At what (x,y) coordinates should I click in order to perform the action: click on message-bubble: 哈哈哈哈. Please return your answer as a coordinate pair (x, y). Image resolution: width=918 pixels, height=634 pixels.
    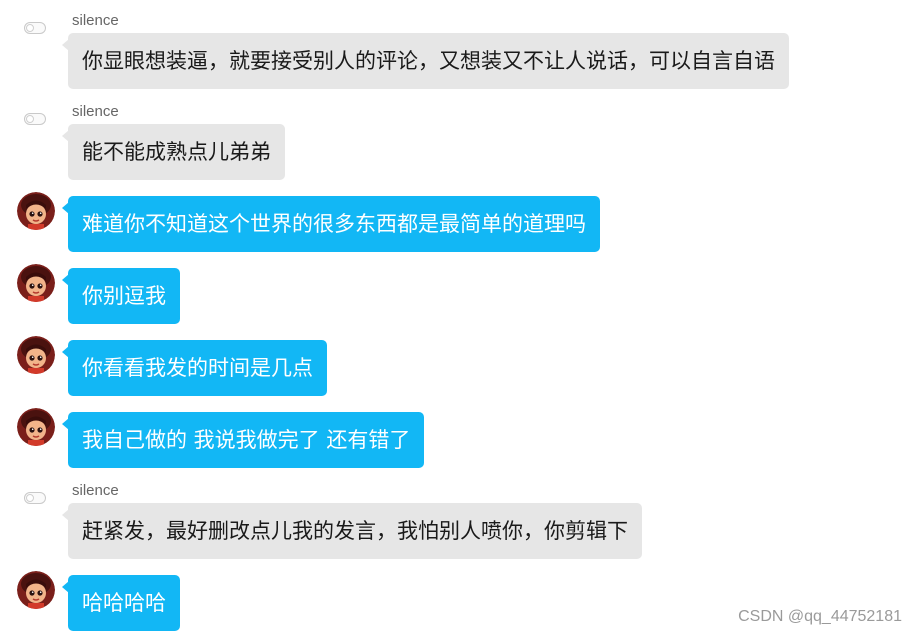
    Looking at the image, I should click on (121, 603).